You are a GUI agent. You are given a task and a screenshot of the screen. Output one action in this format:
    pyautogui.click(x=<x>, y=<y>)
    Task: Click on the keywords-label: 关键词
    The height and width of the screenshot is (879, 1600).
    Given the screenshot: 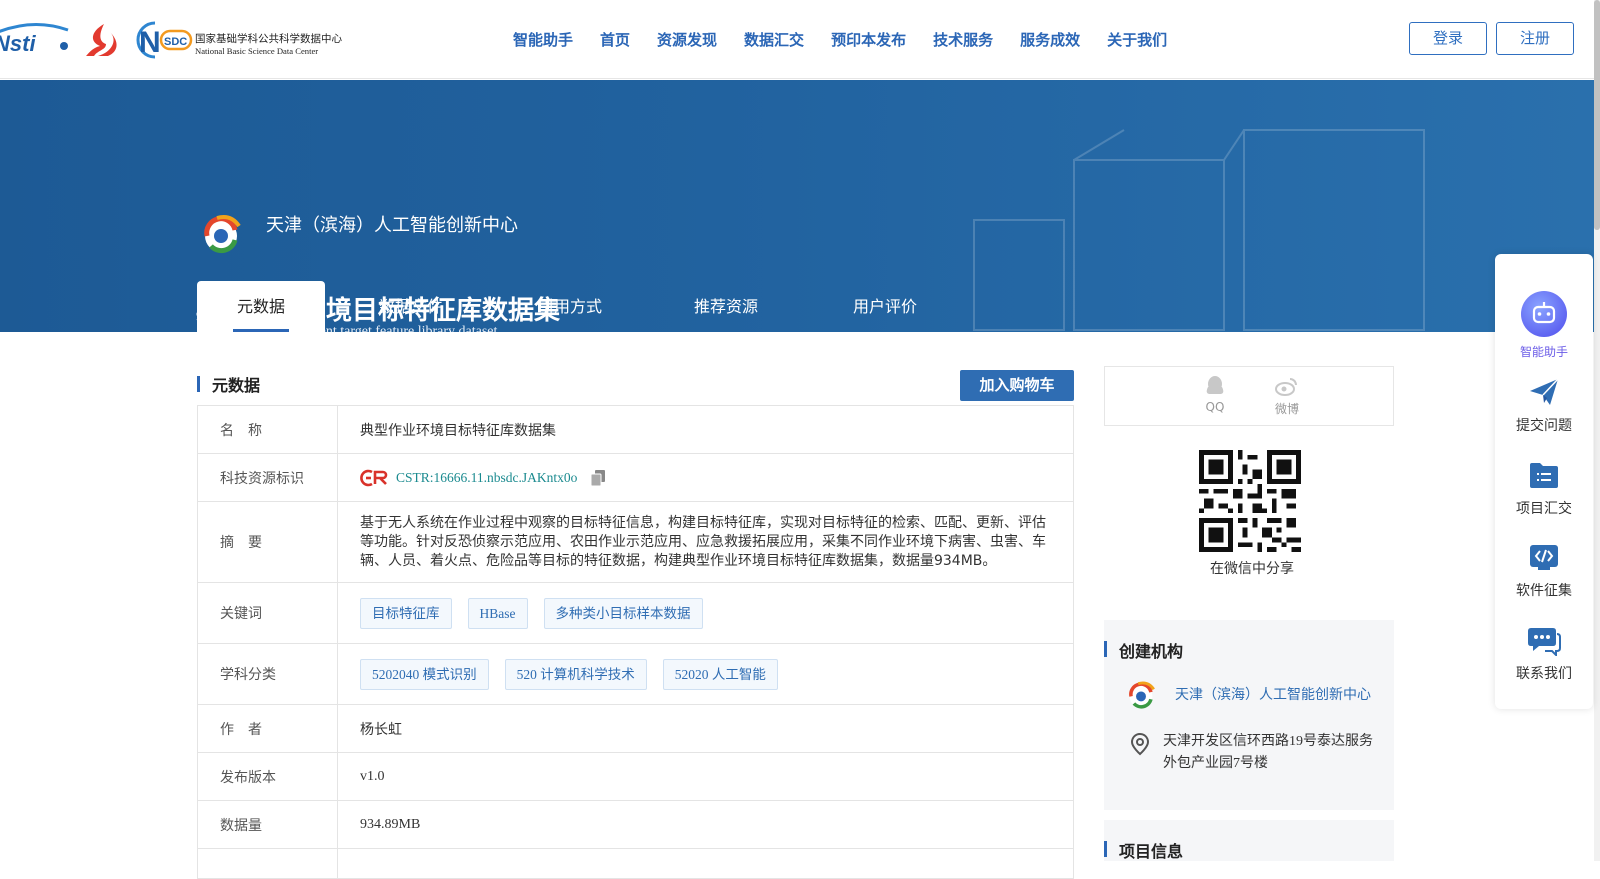 What is the action you would take?
    pyautogui.click(x=268, y=613)
    